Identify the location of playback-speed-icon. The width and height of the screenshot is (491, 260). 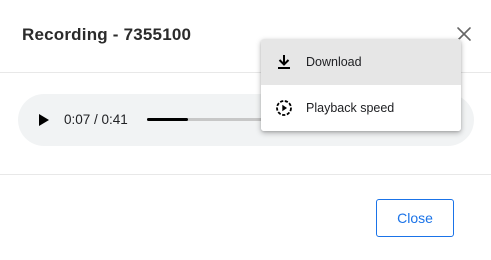
(284, 108).